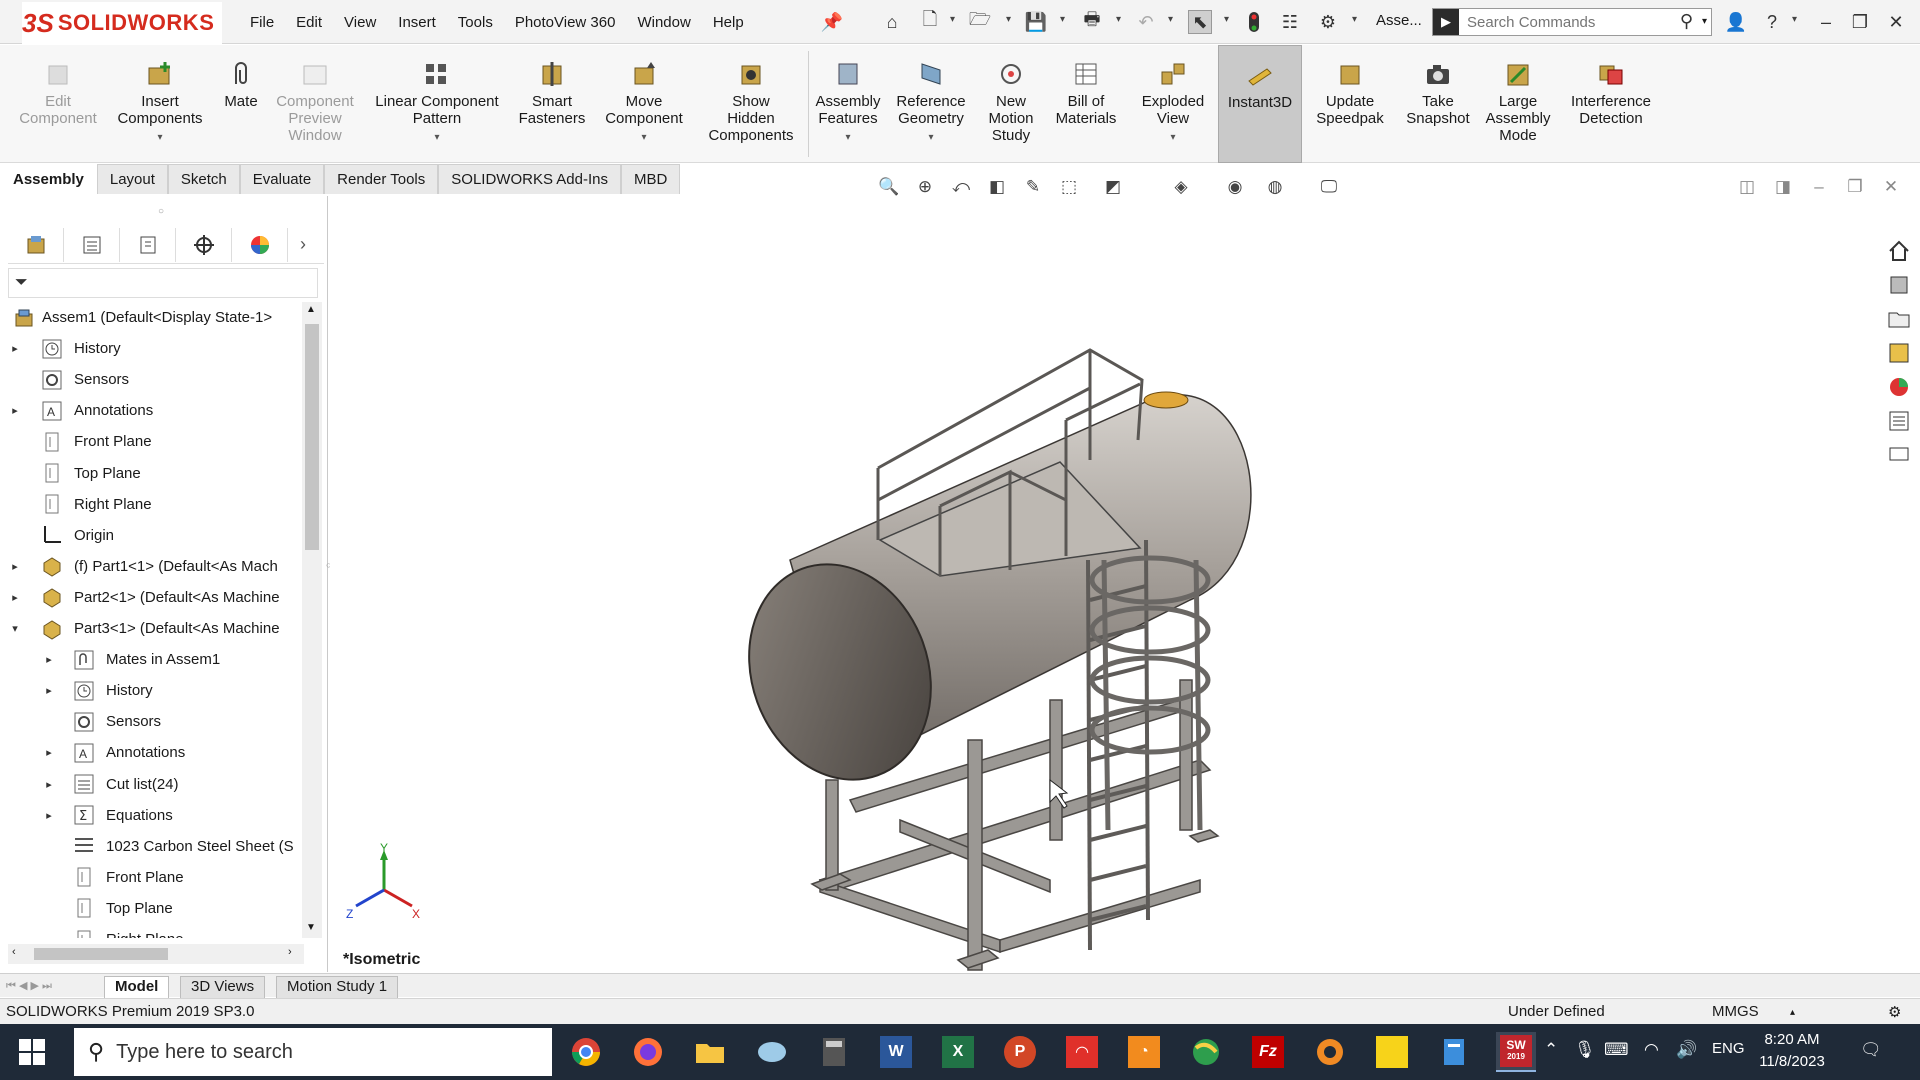  What do you see at coordinates (475, 22) in the screenshot?
I see `menu-tools: Tools` at bounding box center [475, 22].